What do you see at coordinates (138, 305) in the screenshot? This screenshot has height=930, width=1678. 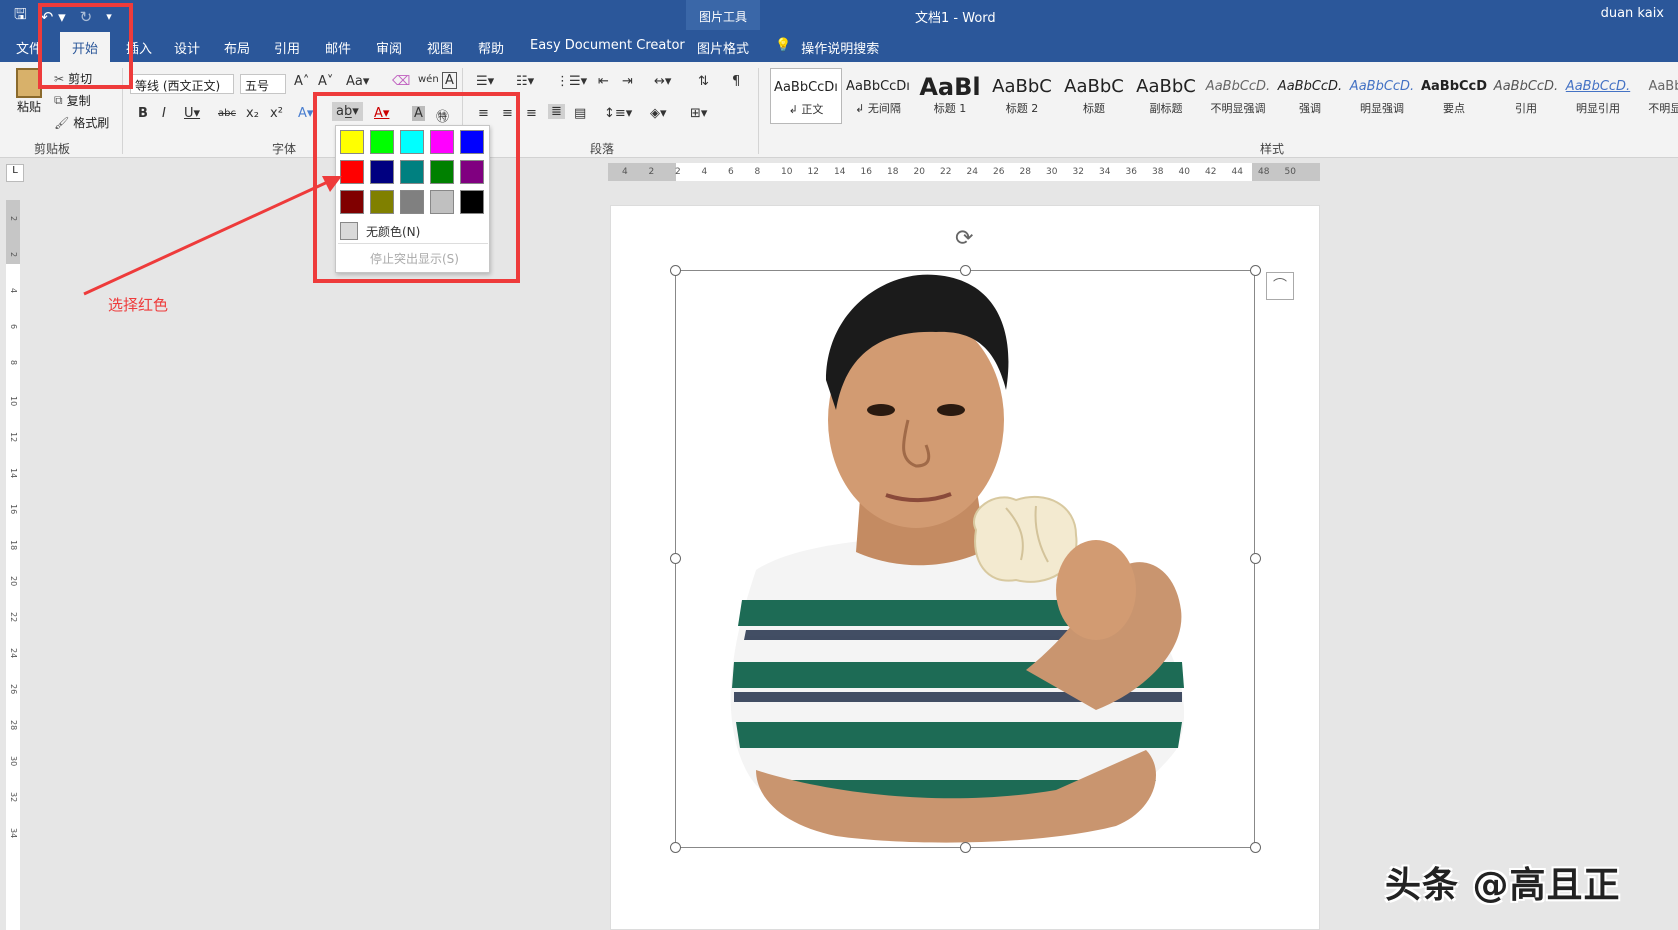 I see `annotation-text: 选择红色` at bounding box center [138, 305].